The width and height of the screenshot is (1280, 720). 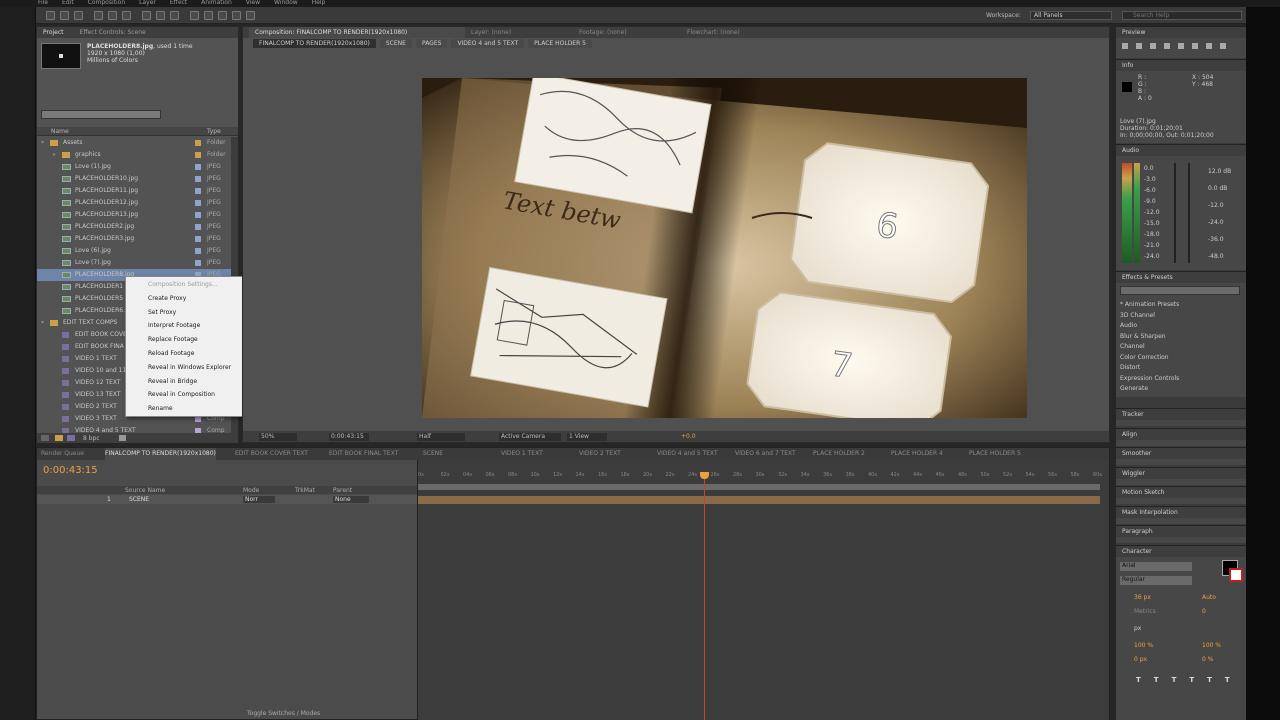 What do you see at coordinates (587, 437) in the screenshot?
I see `views-select: 1 View` at bounding box center [587, 437].